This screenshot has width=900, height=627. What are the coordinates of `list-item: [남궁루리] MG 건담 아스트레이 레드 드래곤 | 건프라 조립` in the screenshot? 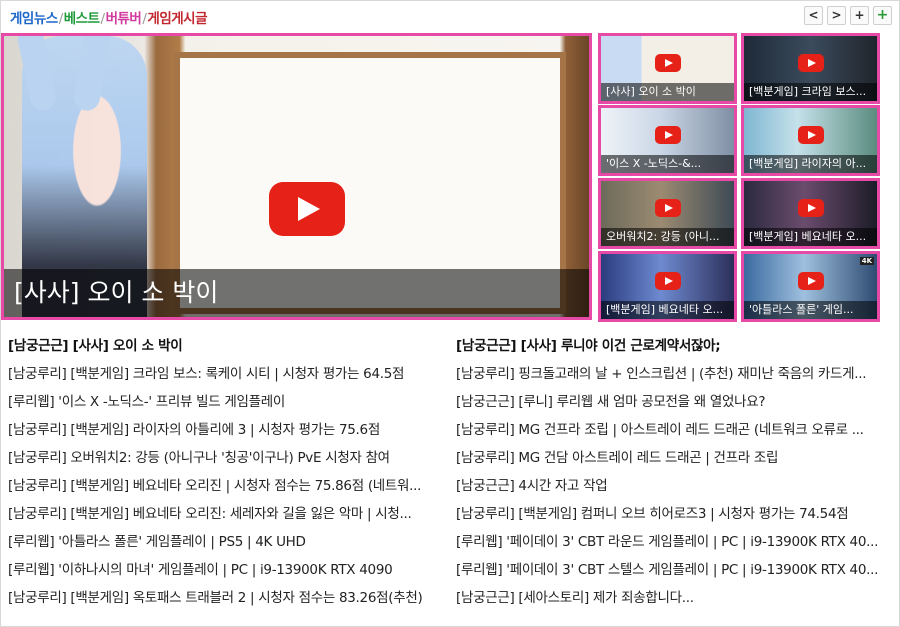 It's located at (672, 458).